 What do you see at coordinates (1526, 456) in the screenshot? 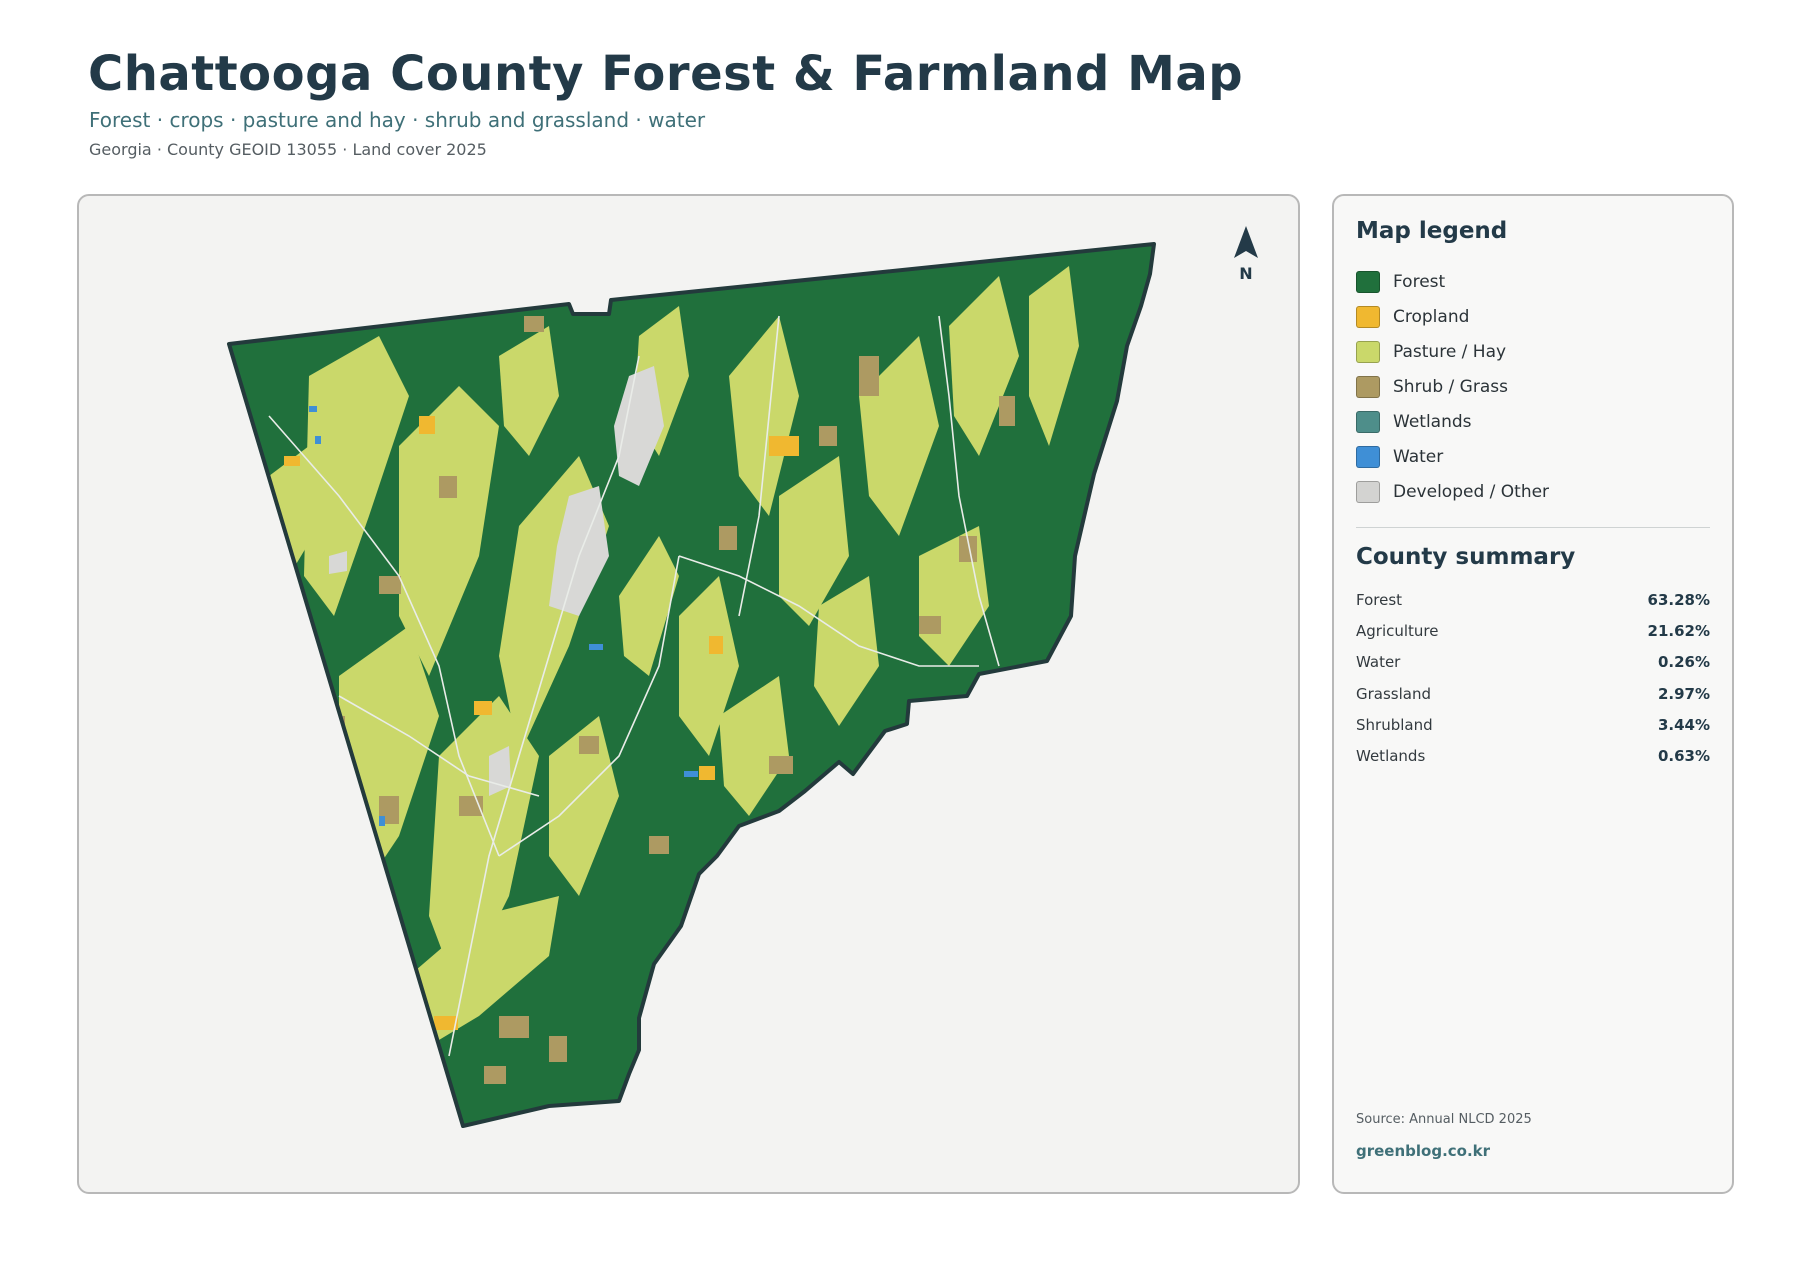
I see `legend-item-water: Water` at bounding box center [1526, 456].